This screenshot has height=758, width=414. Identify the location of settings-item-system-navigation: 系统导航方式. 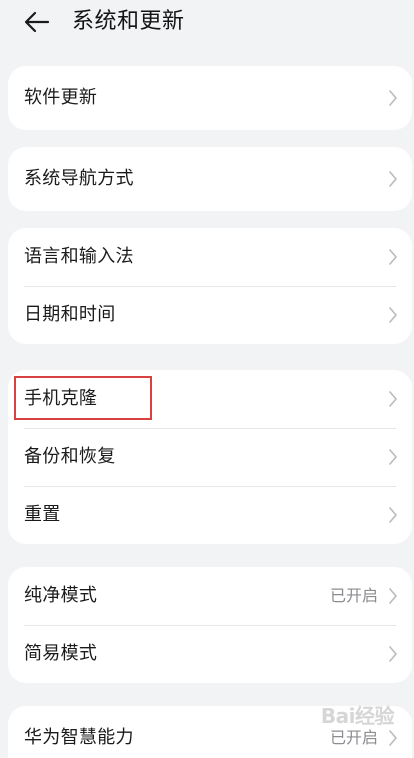
(210, 179).